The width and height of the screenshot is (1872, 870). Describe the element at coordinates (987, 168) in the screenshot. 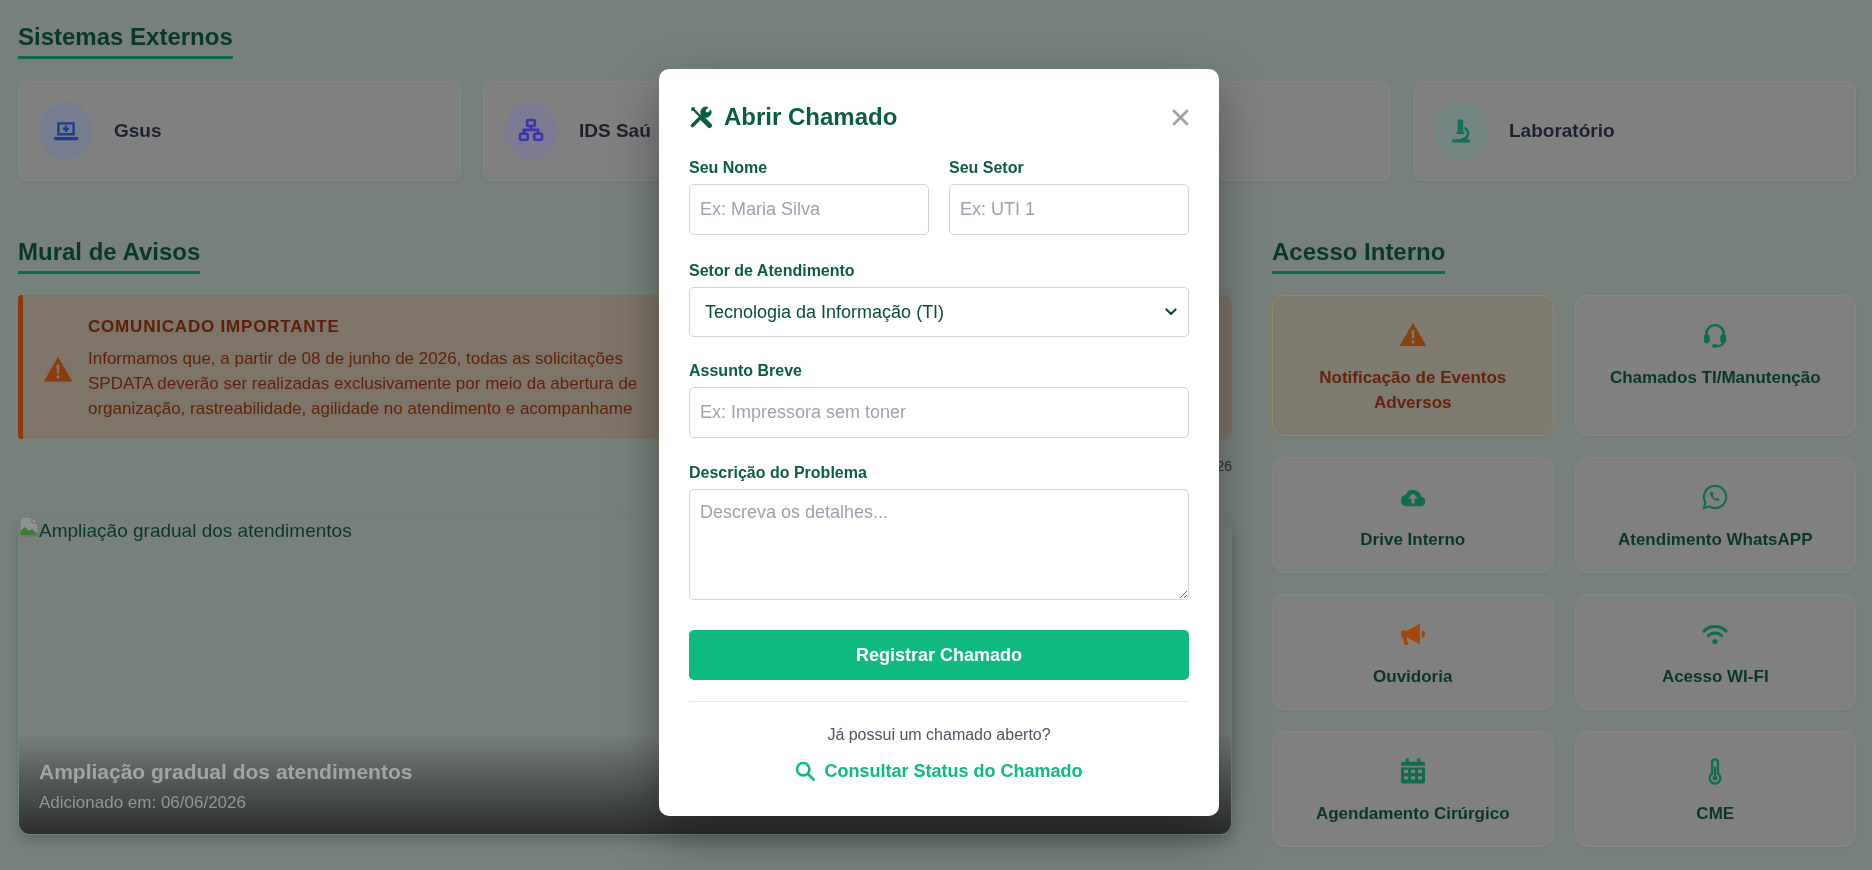

I see `field-label: Seu Setor` at that location.